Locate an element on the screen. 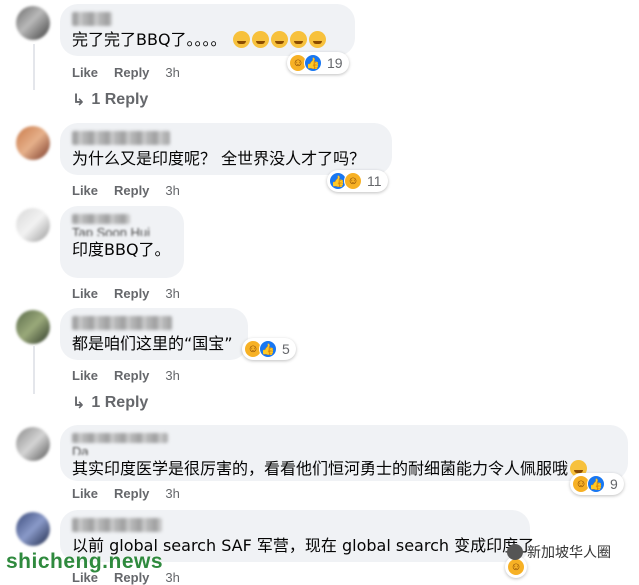  comment-bubble: 都是咱们这里的“国宝” is located at coordinates (154, 334).